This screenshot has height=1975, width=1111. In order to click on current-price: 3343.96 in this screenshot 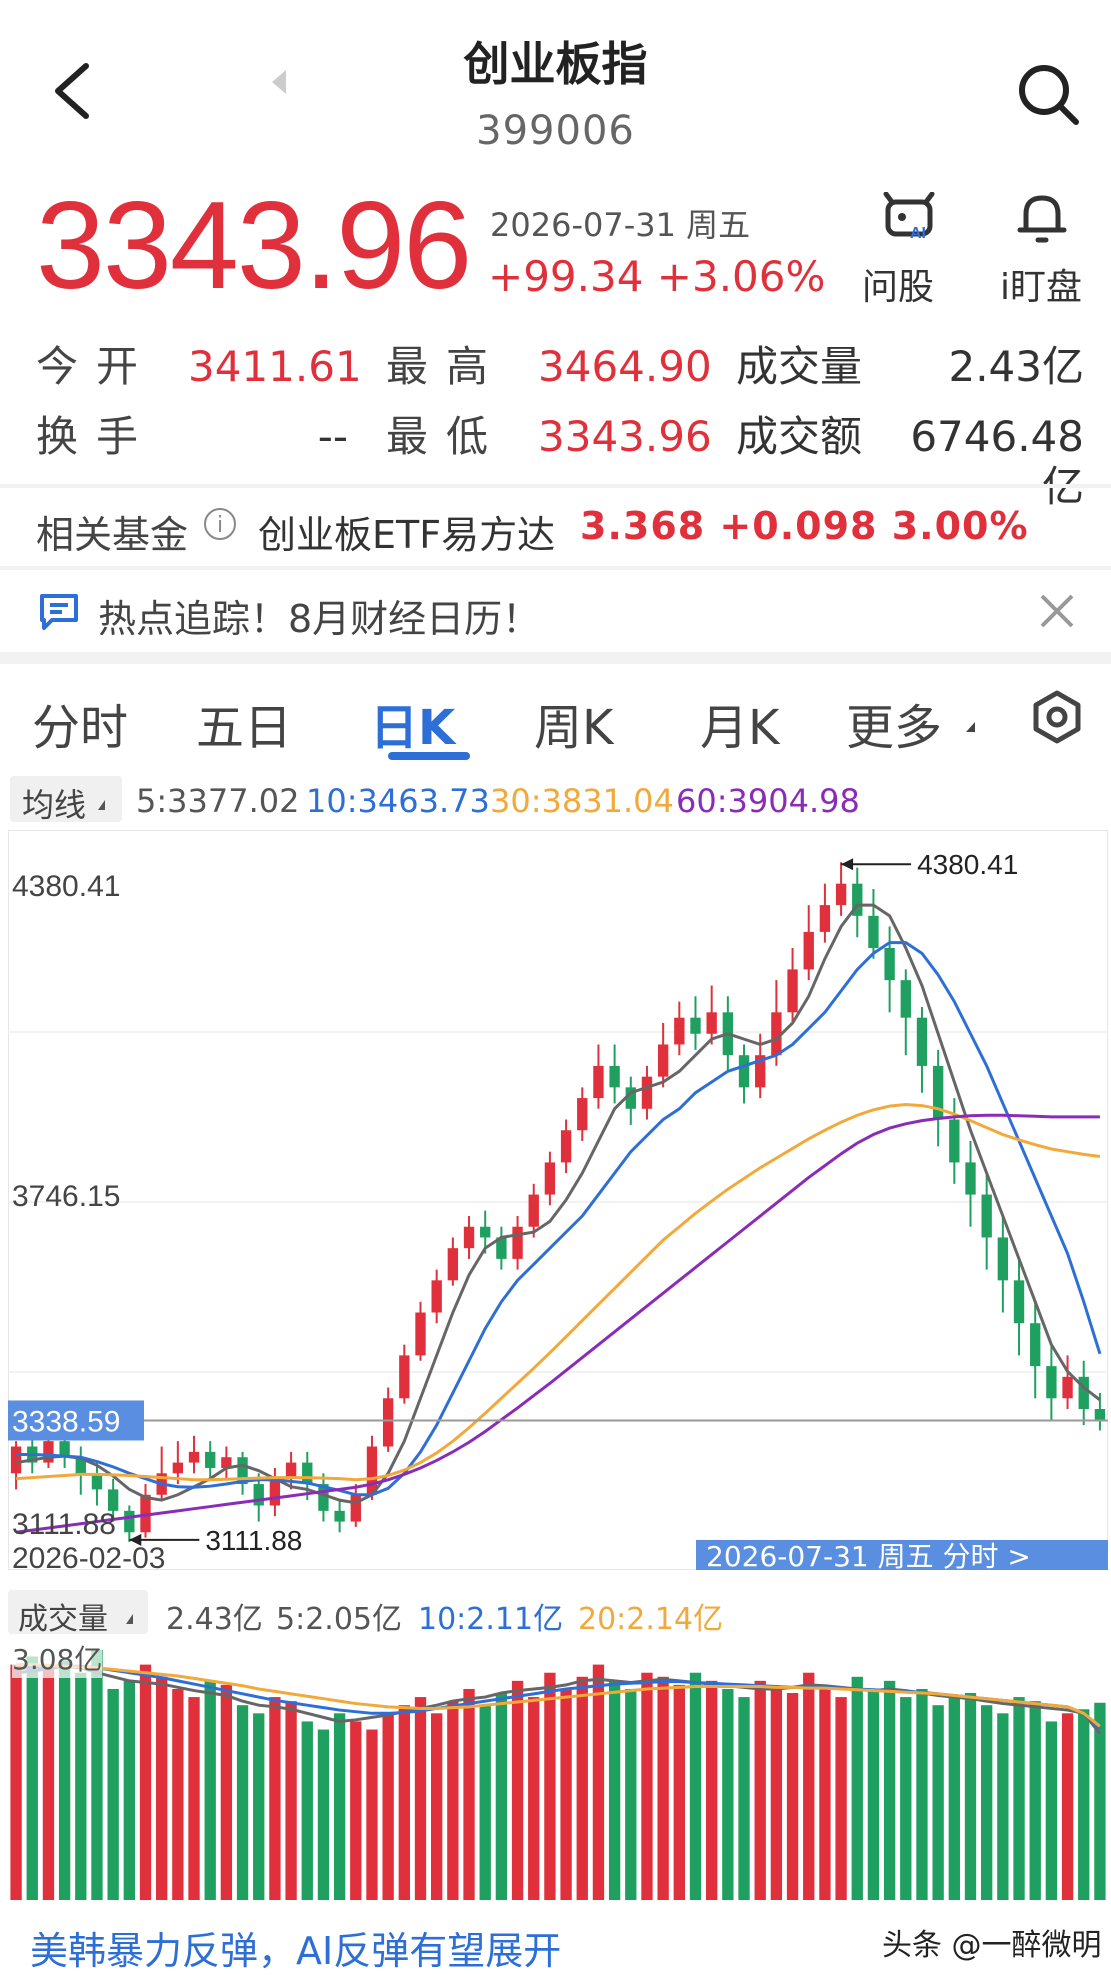, I will do `click(254, 246)`.